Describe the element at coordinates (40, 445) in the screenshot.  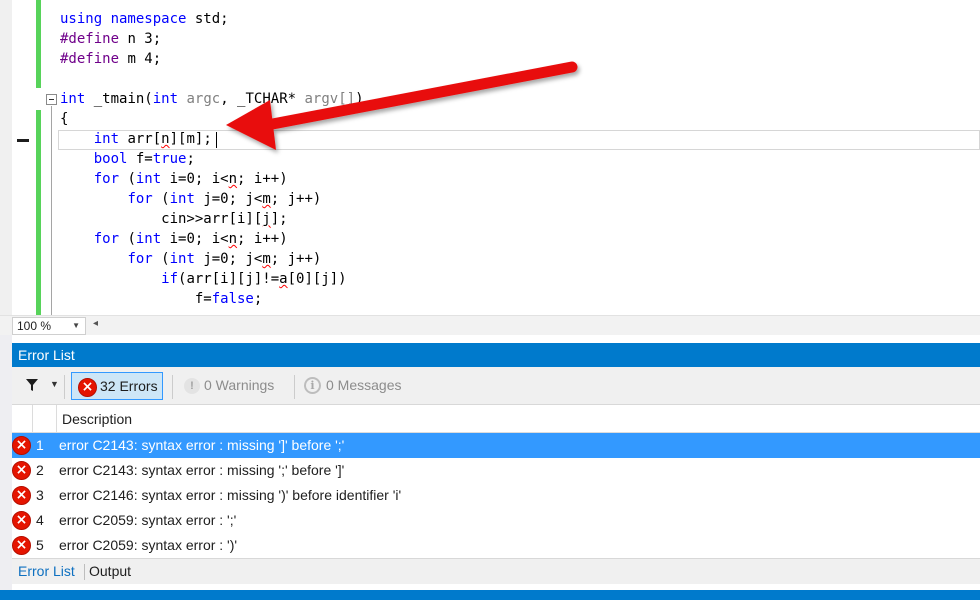
I see `error-number: 1` at that location.